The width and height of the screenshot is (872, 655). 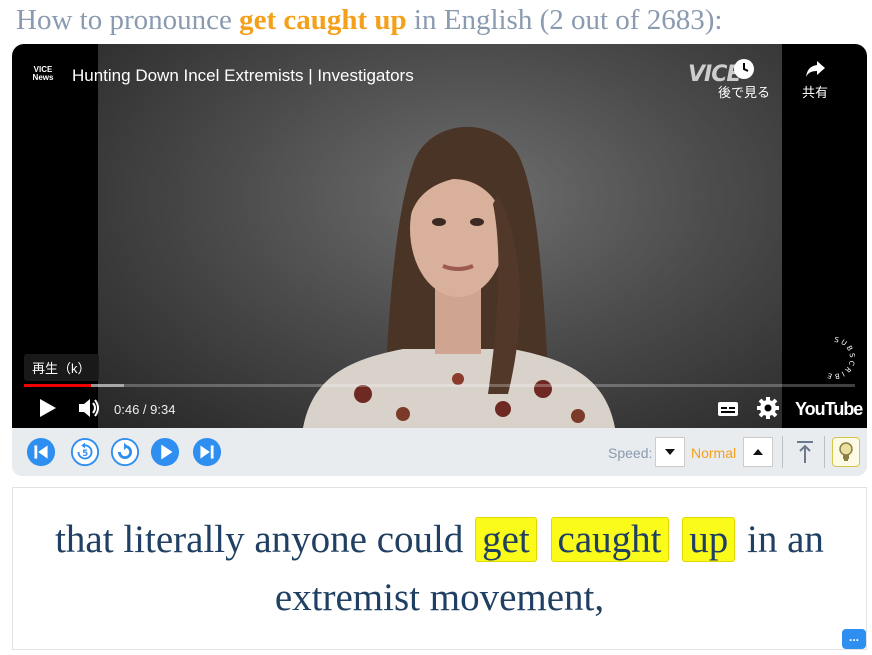 I want to click on share-icon, so click(x=815, y=69).